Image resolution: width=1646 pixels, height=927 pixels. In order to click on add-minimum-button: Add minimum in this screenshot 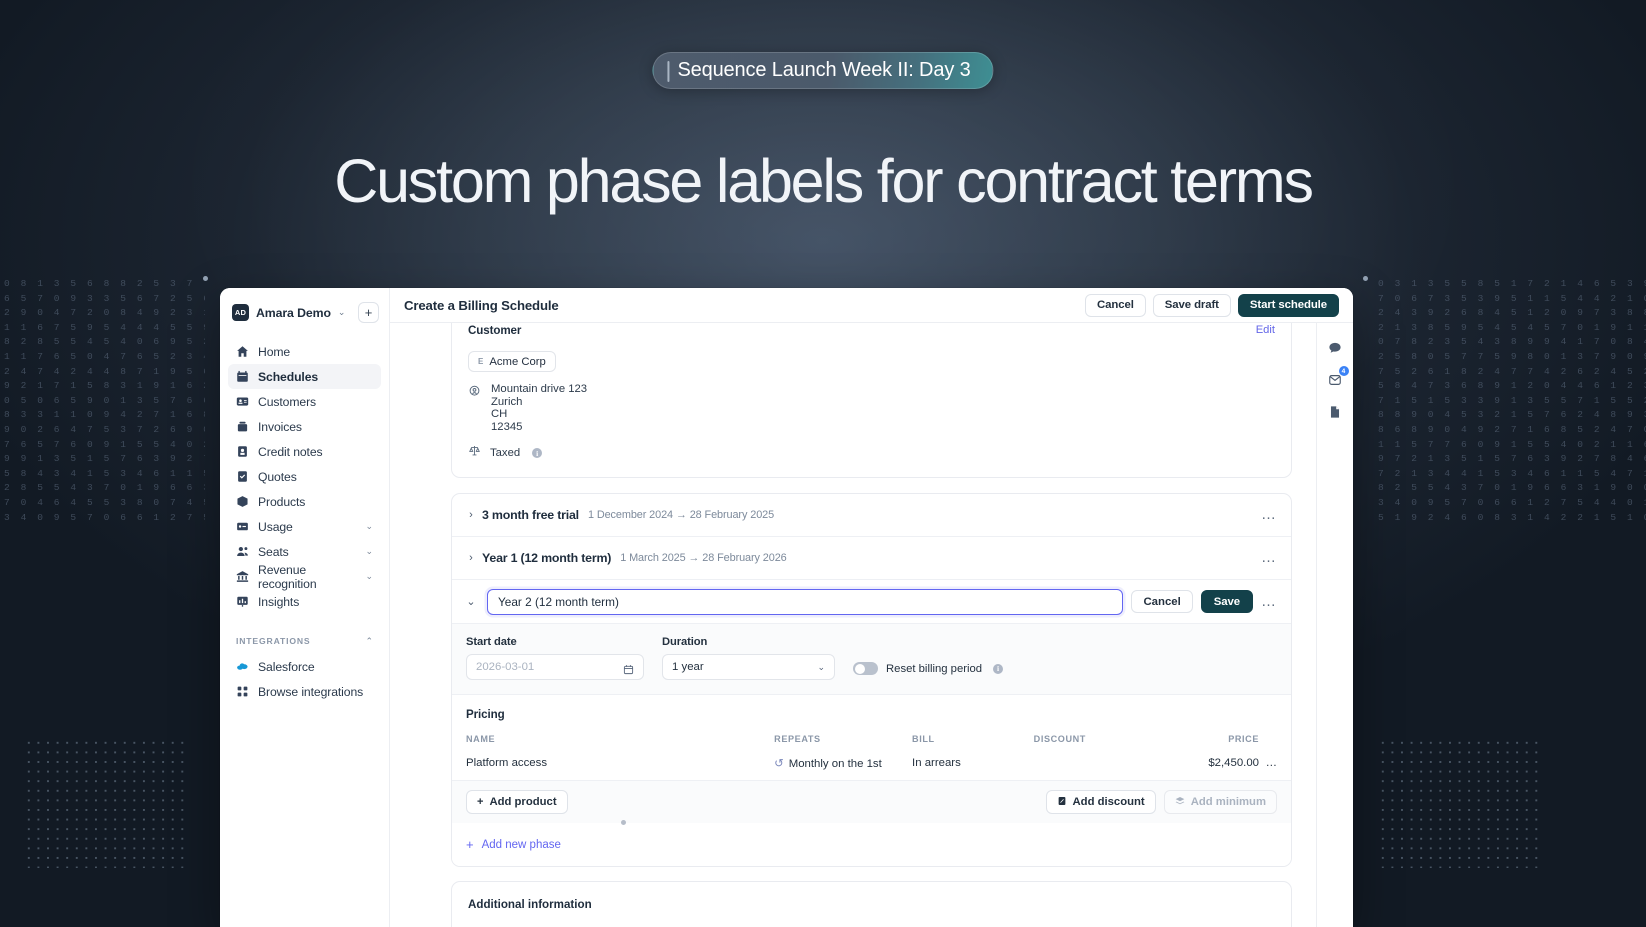, I will do `click(1220, 802)`.